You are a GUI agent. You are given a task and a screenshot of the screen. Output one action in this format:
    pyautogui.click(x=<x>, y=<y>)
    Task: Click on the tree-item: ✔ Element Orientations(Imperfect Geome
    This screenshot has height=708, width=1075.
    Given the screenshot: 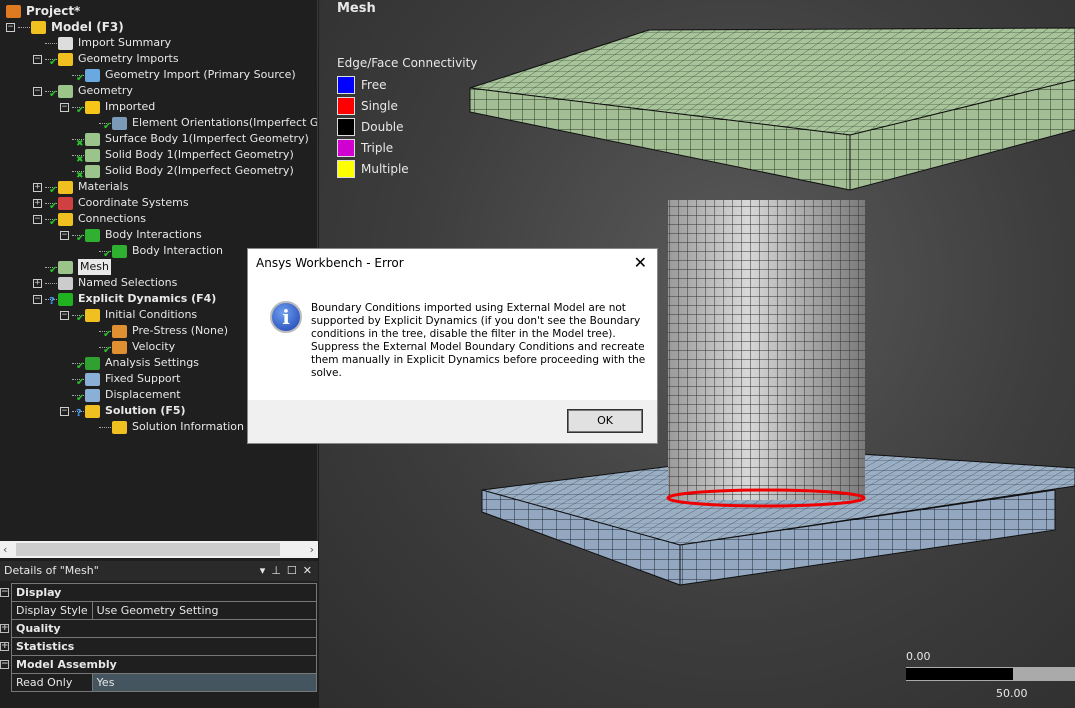 What is the action you would take?
    pyautogui.click(x=202, y=123)
    